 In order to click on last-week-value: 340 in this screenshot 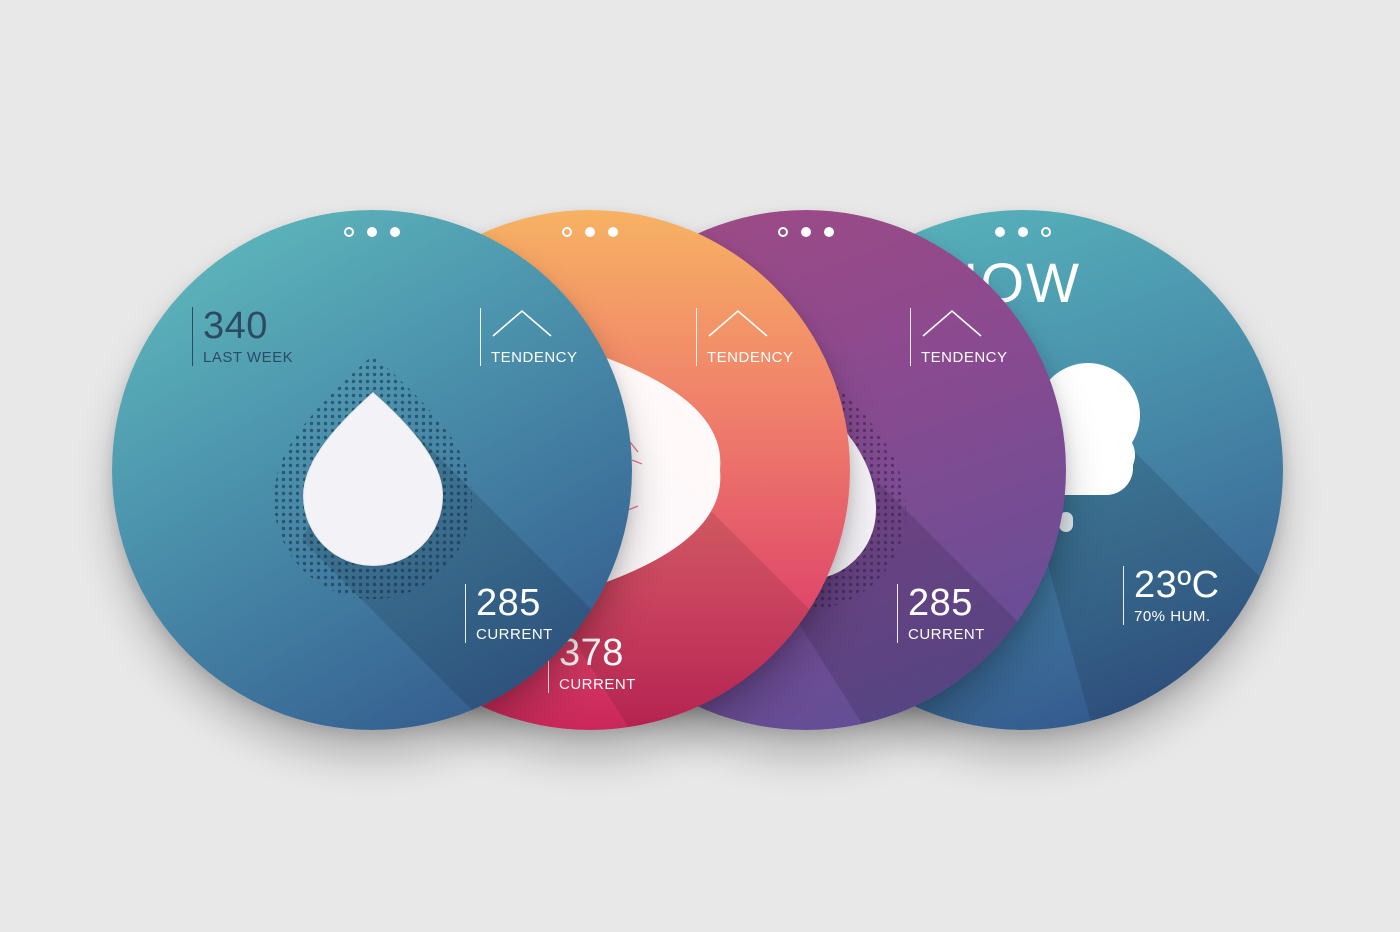, I will do `click(235, 326)`.